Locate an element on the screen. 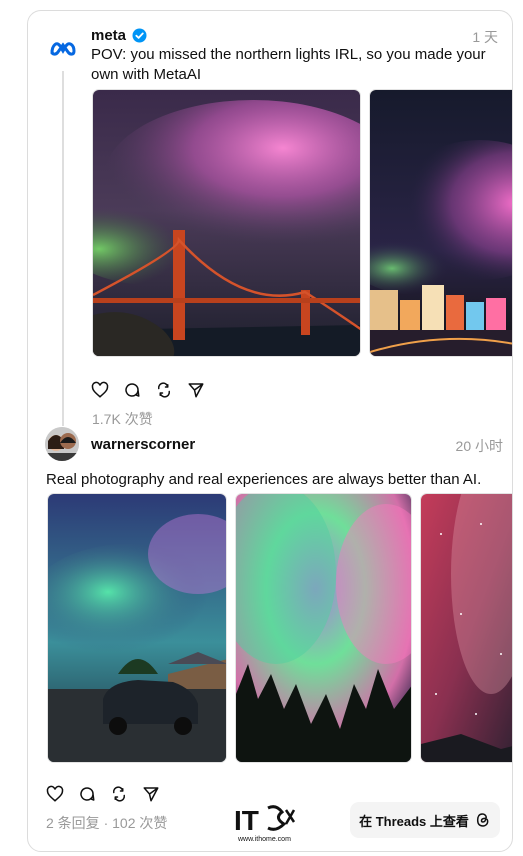 This screenshot has width=523, height=856. view-on-threads-label: 在 Threads 上查看 is located at coordinates (414, 821).